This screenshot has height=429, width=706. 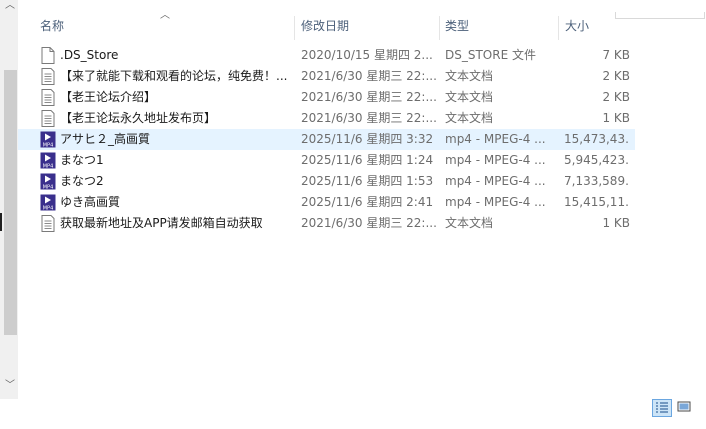 What do you see at coordinates (367, 202) in the screenshot?
I see `file-date: 2025/11/6 星期四 2:41` at bounding box center [367, 202].